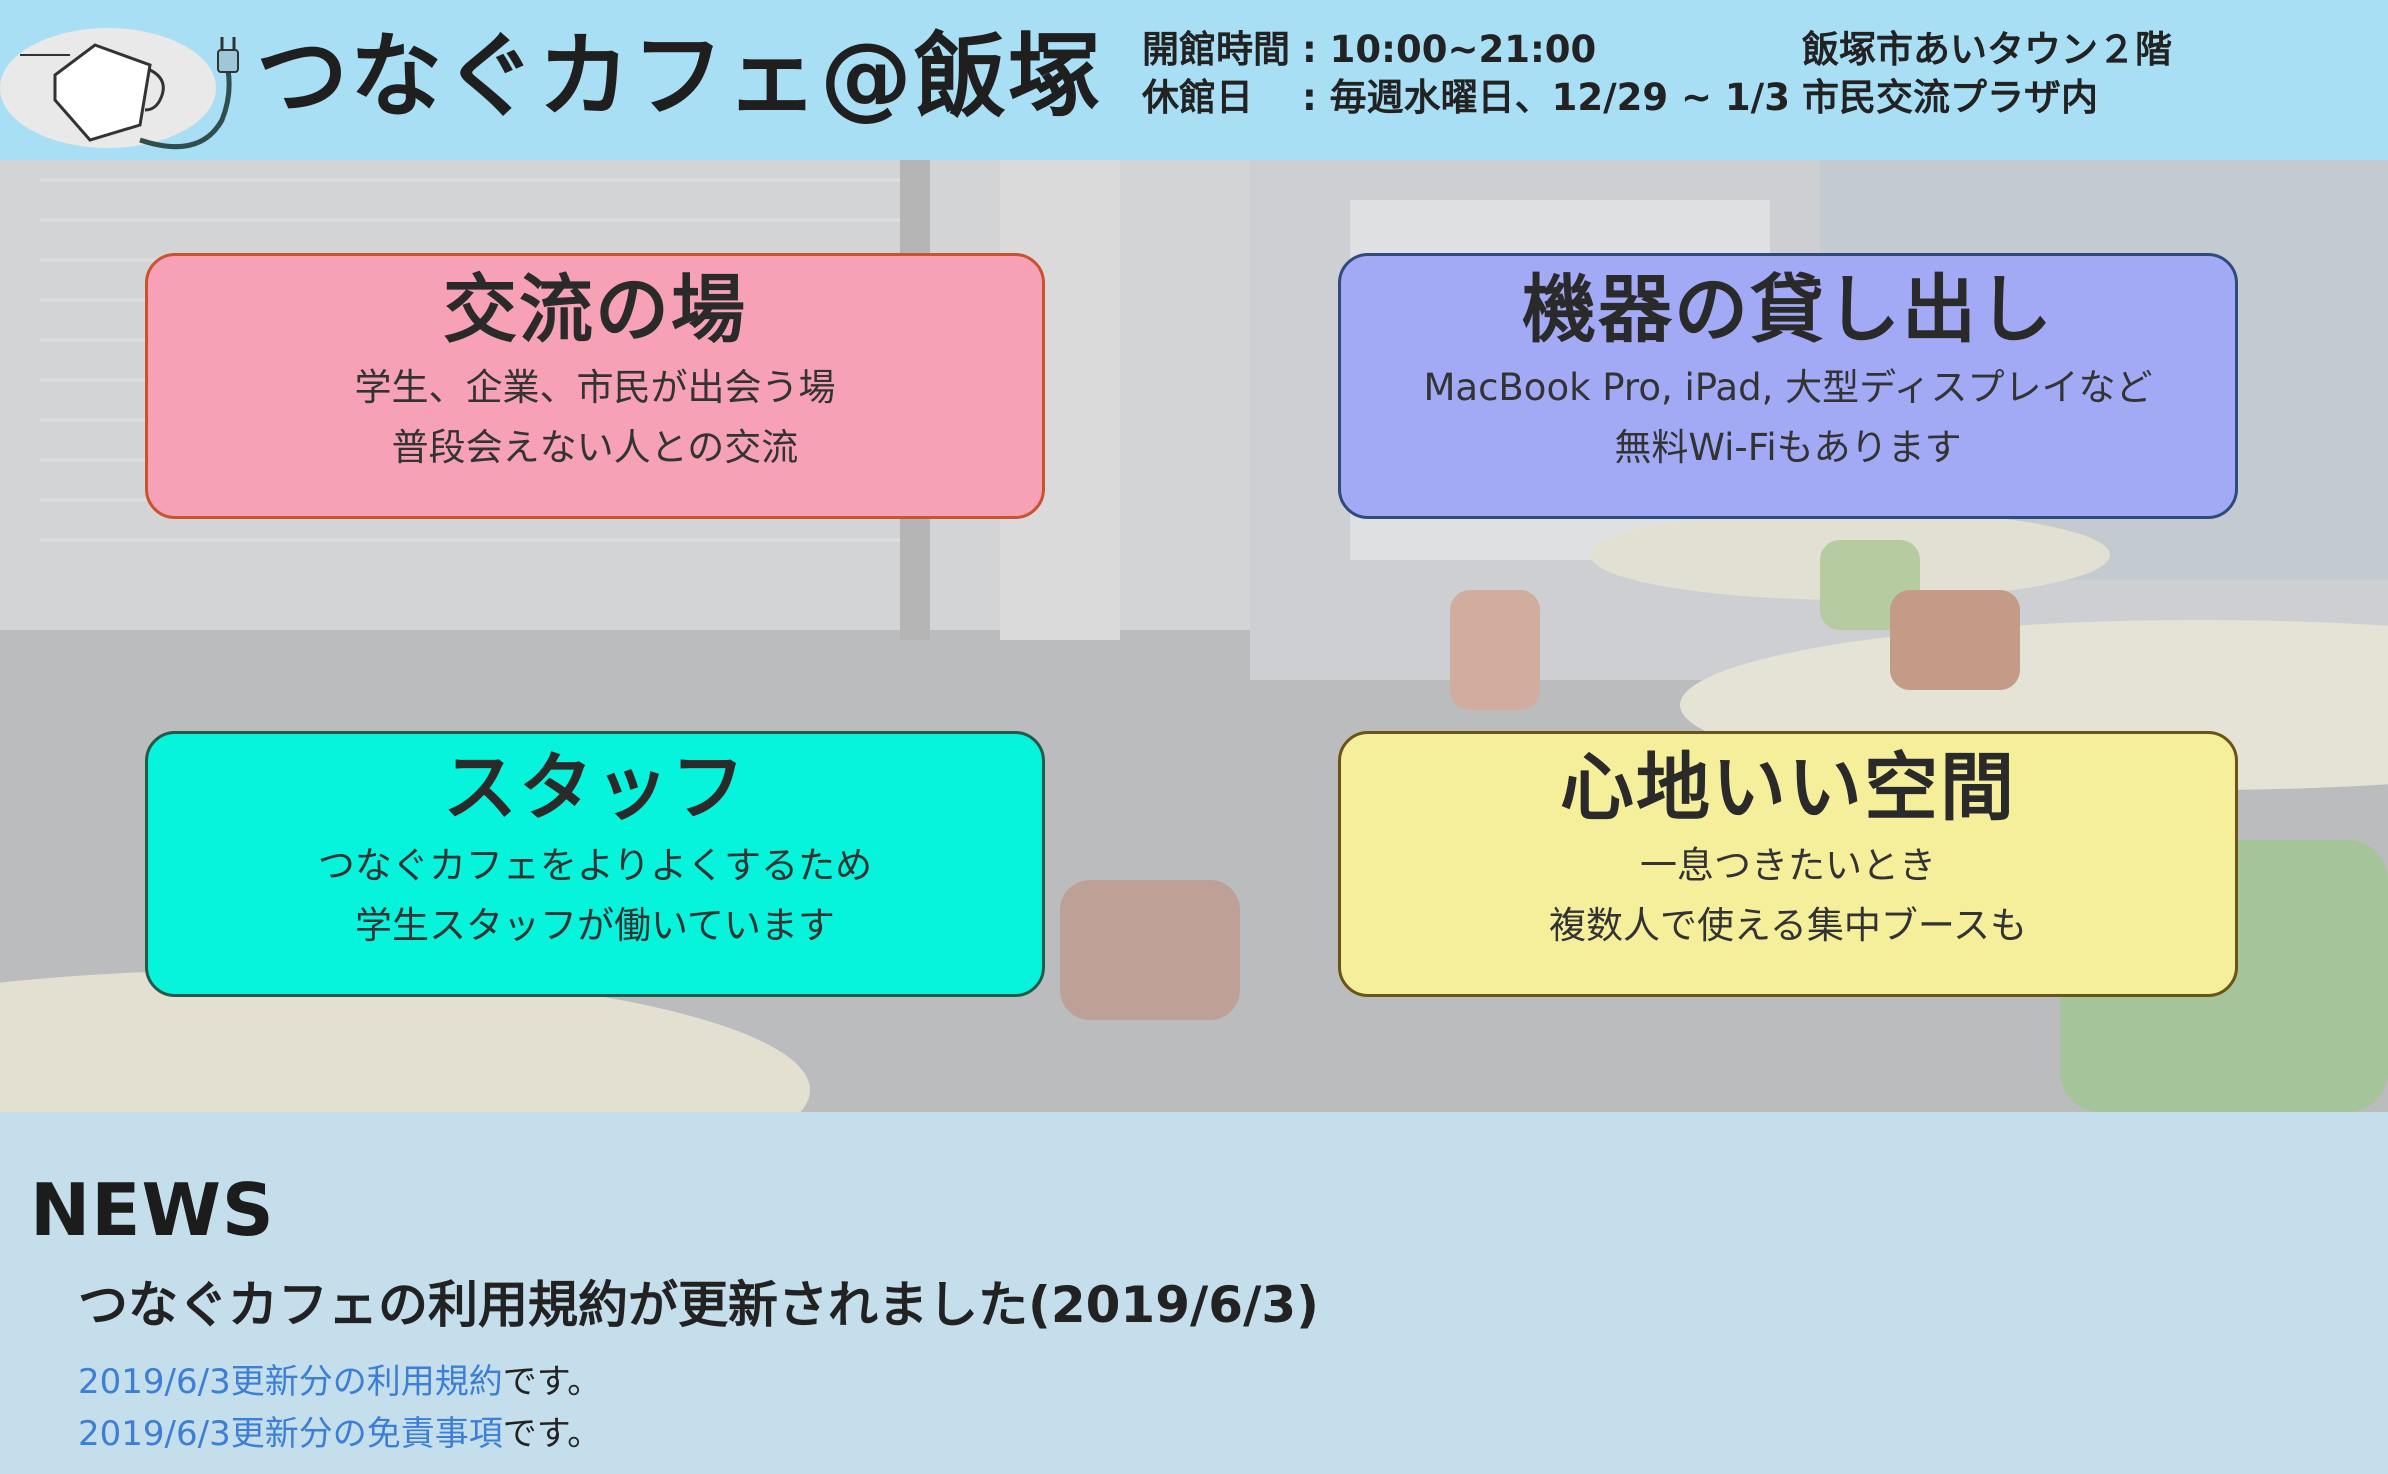 This screenshot has width=2388, height=1474. What do you see at coordinates (1987, 74) in the screenshot?
I see `address: 飯塚市あいタウン２階 市民交流プラザ内` at bounding box center [1987, 74].